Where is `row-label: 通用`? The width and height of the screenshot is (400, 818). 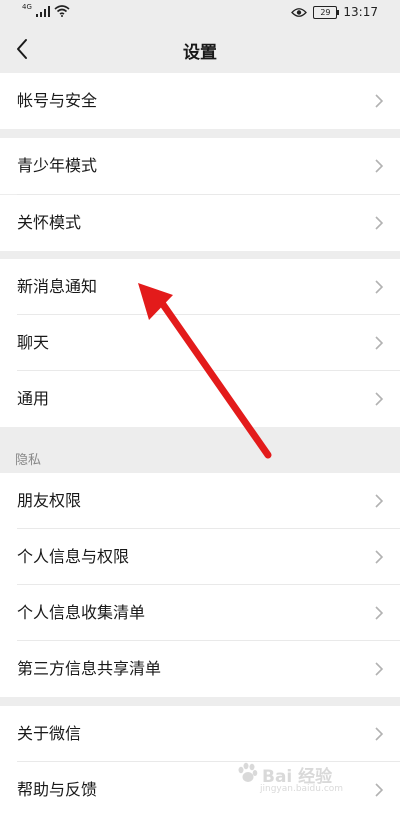
row-label: 通用 is located at coordinates (33, 398).